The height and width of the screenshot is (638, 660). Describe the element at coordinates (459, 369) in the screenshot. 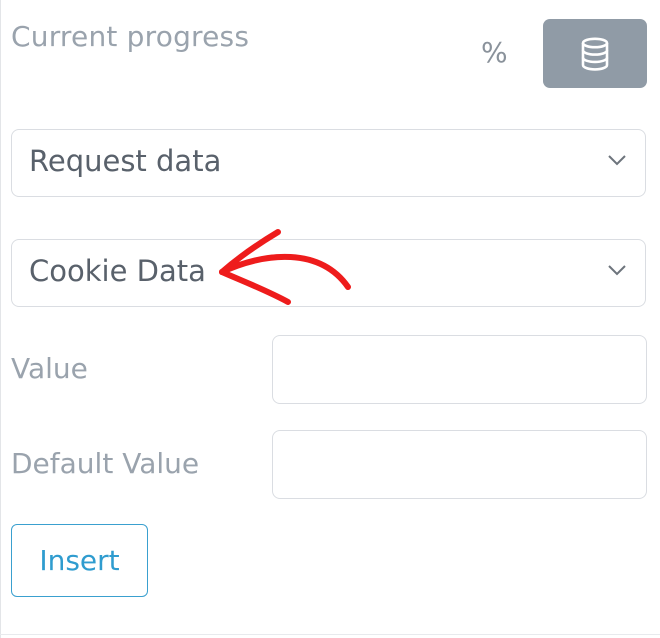

I see `value-input` at that location.